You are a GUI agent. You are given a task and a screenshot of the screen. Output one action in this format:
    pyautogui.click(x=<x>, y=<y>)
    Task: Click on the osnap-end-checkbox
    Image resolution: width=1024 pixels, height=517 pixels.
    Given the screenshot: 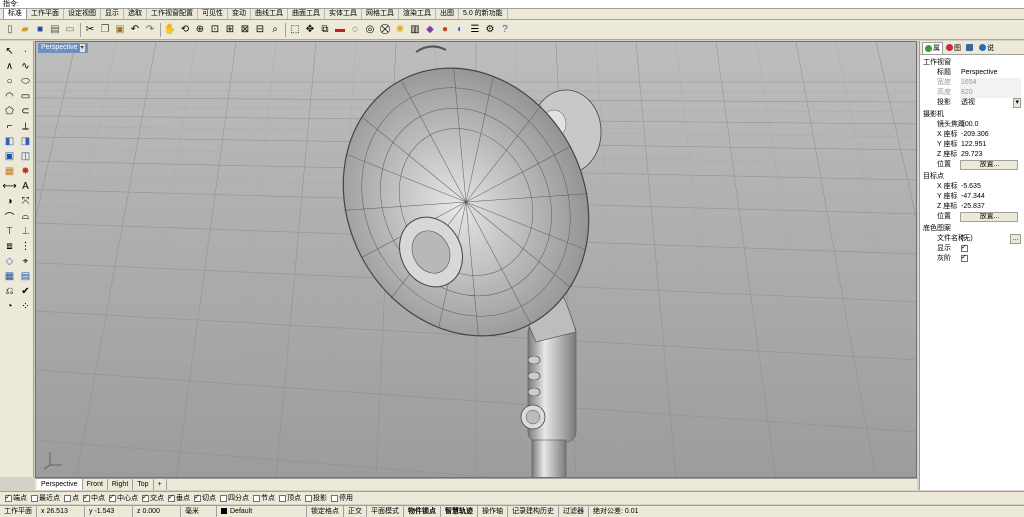 What is the action you would take?
    pyautogui.click(x=8, y=497)
    